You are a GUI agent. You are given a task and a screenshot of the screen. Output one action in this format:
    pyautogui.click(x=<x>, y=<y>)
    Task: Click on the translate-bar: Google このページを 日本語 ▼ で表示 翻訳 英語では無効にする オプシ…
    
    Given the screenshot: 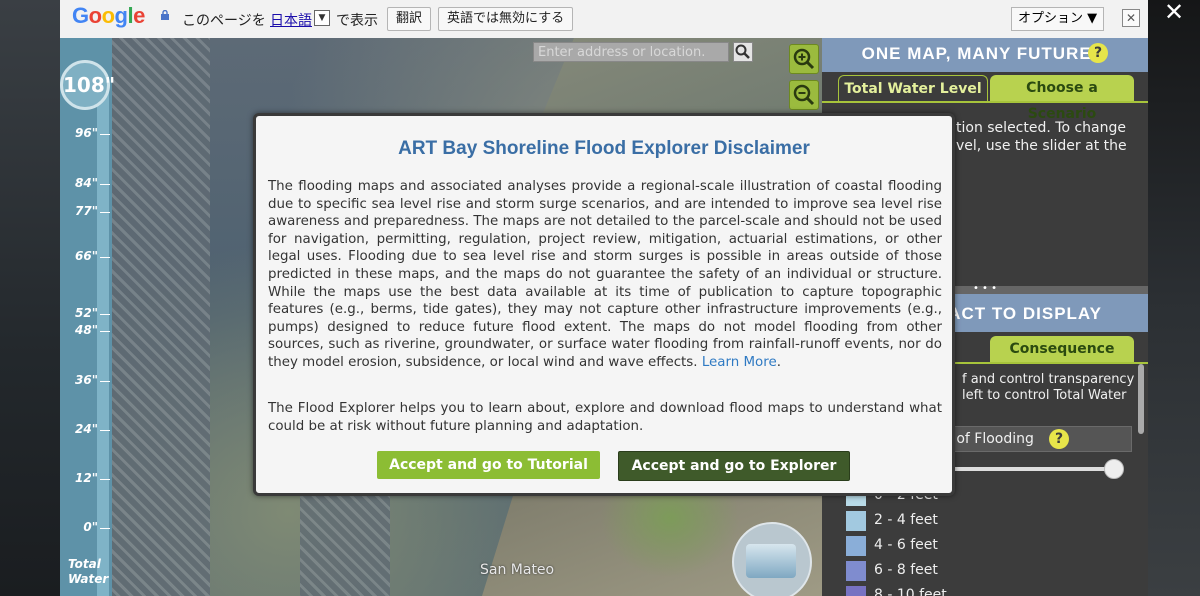 What is the action you would take?
    pyautogui.click(x=604, y=19)
    